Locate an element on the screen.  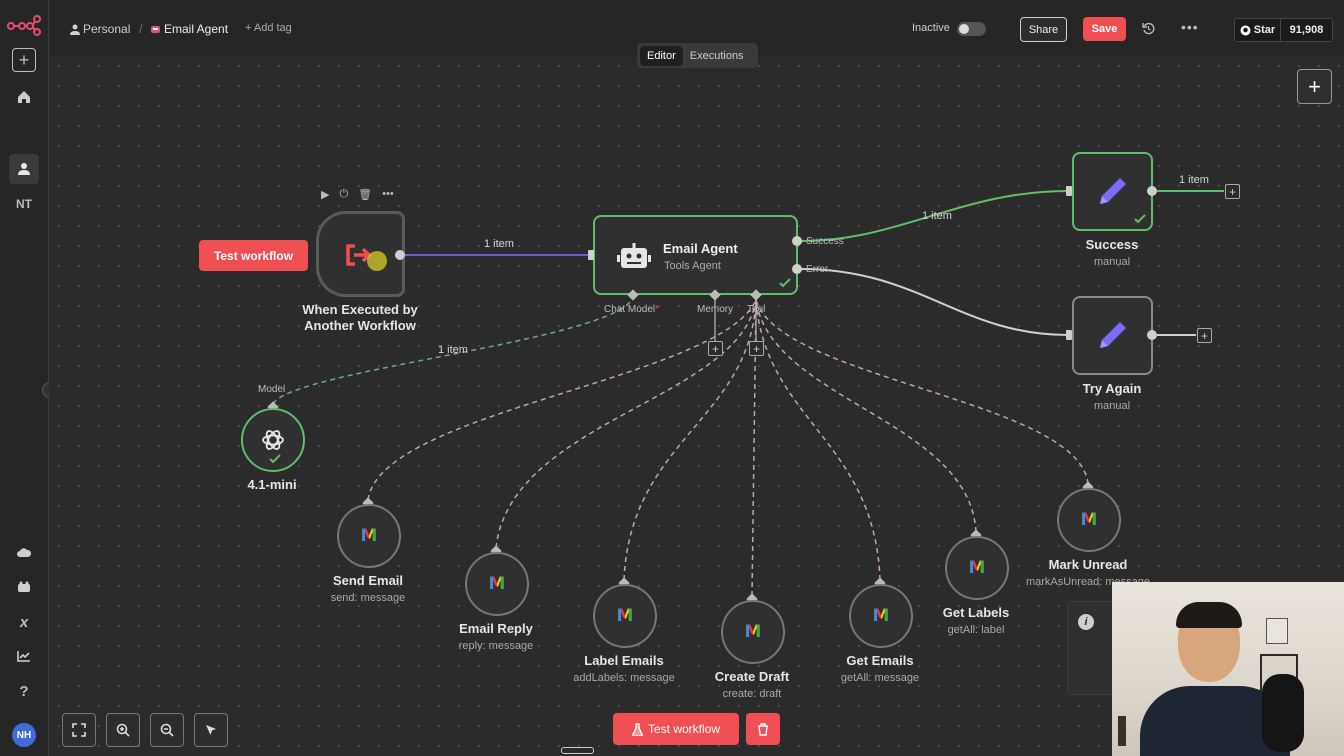
try-again-add-next-button: + is located at coordinates (1204, 335).